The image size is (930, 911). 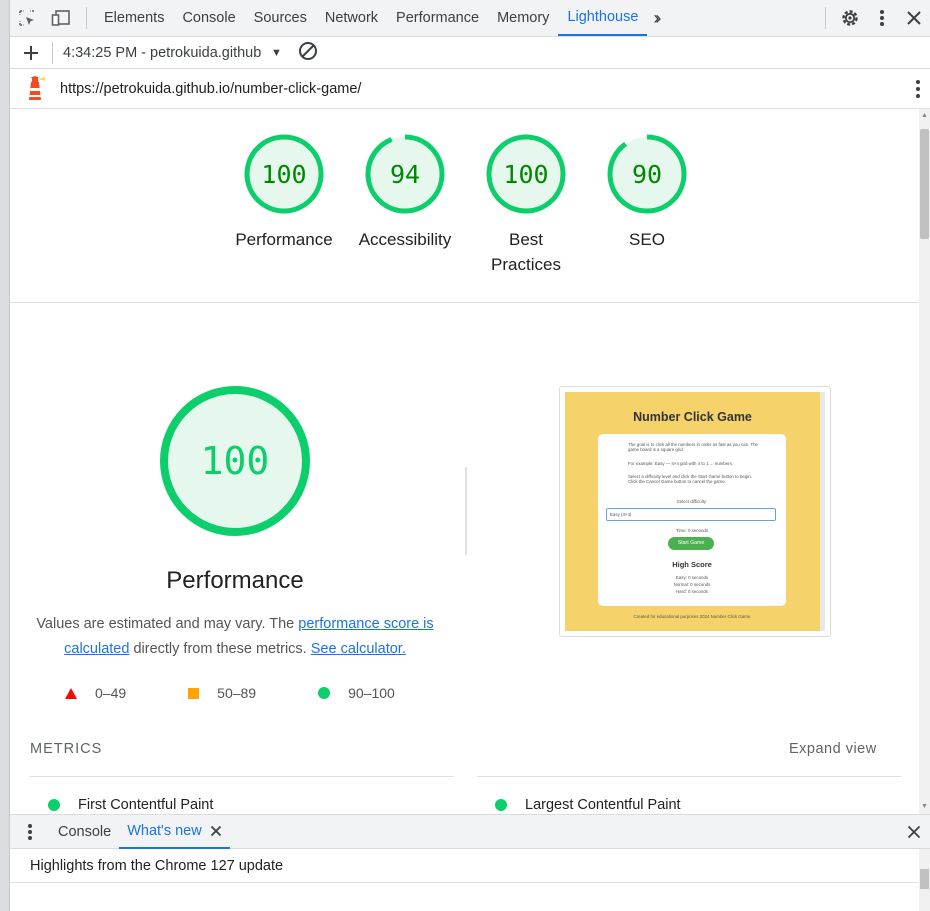 I want to click on performance-gauge-large: 100, so click(x=235, y=461).